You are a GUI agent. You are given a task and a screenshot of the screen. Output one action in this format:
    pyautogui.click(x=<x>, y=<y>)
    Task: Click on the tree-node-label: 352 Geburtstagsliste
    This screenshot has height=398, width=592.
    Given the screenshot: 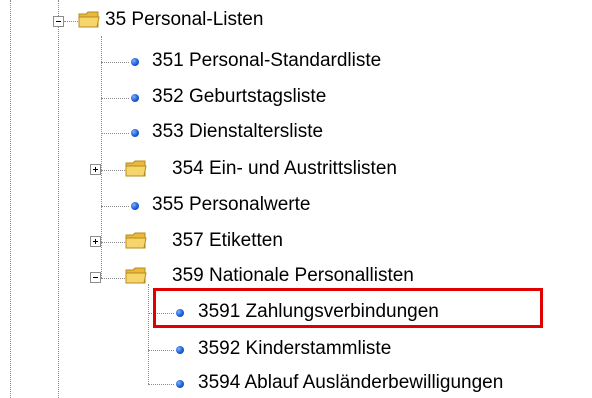 What is the action you would take?
    pyautogui.click(x=239, y=97)
    